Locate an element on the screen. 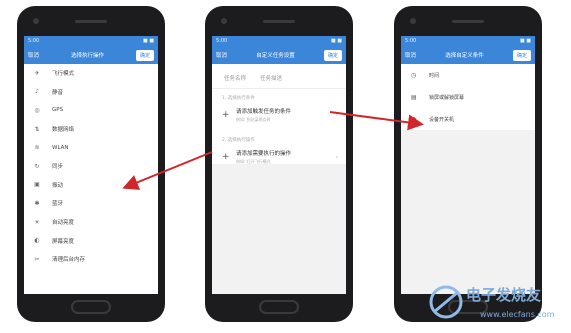 The image size is (571, 333). list-item-label: WLAN is located at coordinates (60, 147).